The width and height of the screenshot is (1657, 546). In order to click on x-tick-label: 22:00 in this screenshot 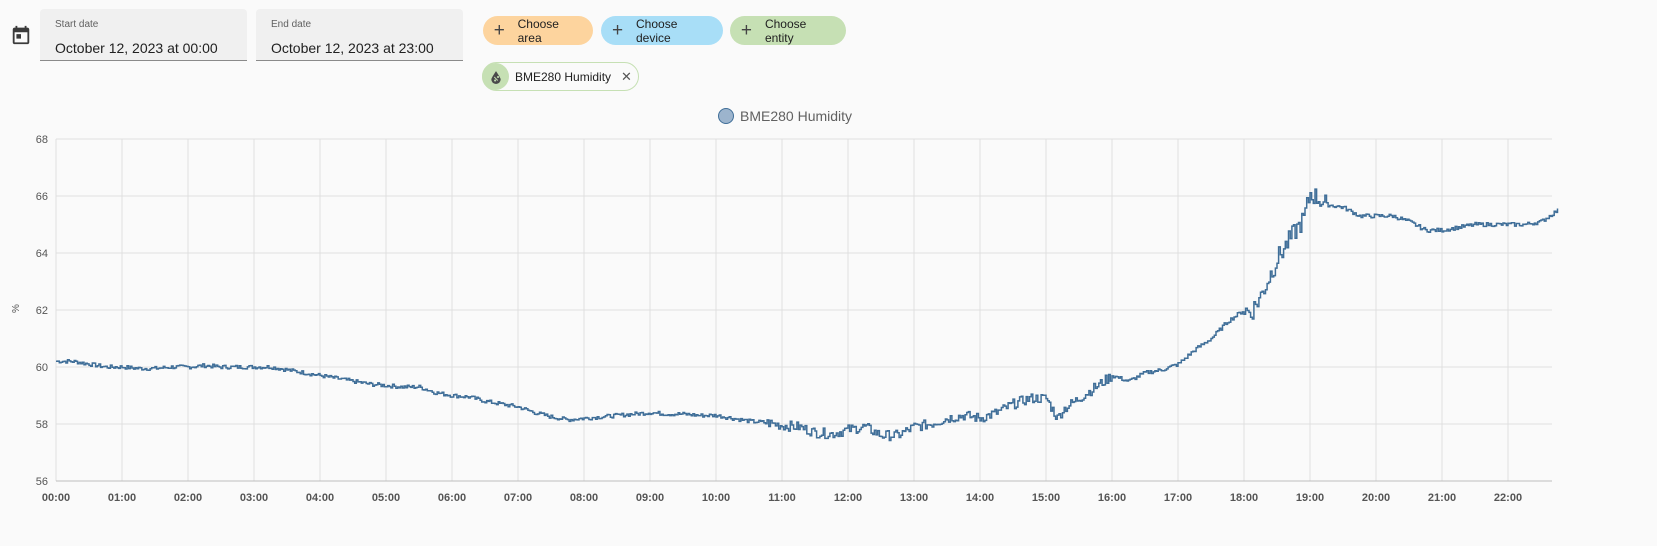, I will do `click(1508, 498)`.